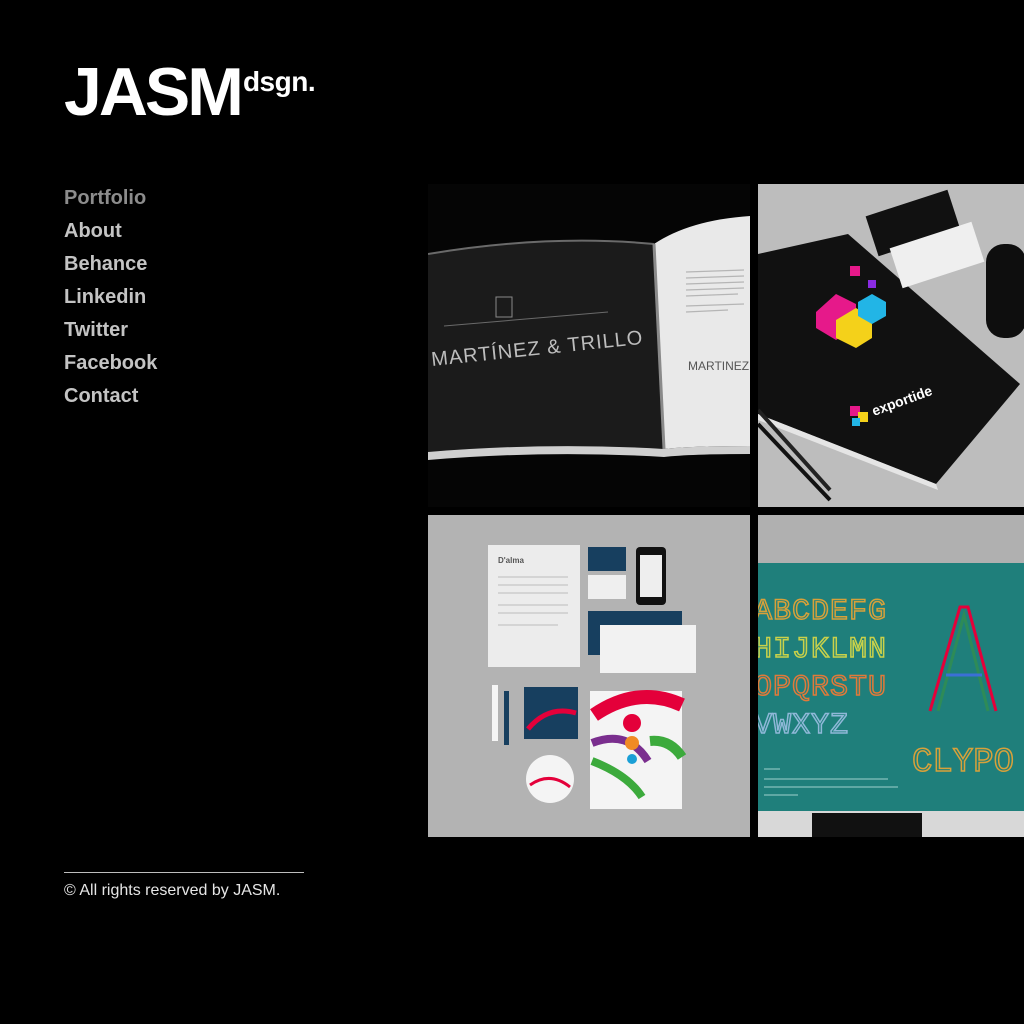 The height and width of the screenshot is (1024, 1024). I want to click on footer-copyright: © All rights reserved by JASM., so click(172, 890).